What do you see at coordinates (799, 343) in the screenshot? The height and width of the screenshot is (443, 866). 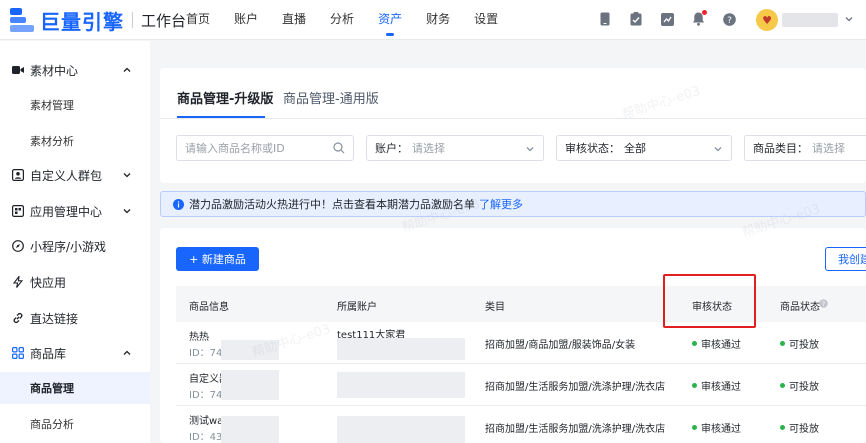 I see `product-status: 可投放` at bounding box center [799, 343].